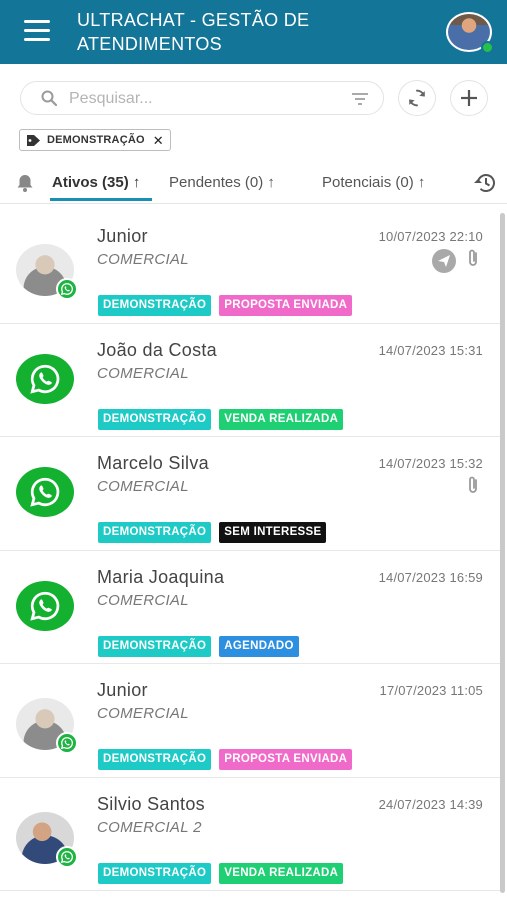 The width and height of the screenshot is (507, 900). I want to click on status-tag: SEM INTERESSE, so click(273, 532).